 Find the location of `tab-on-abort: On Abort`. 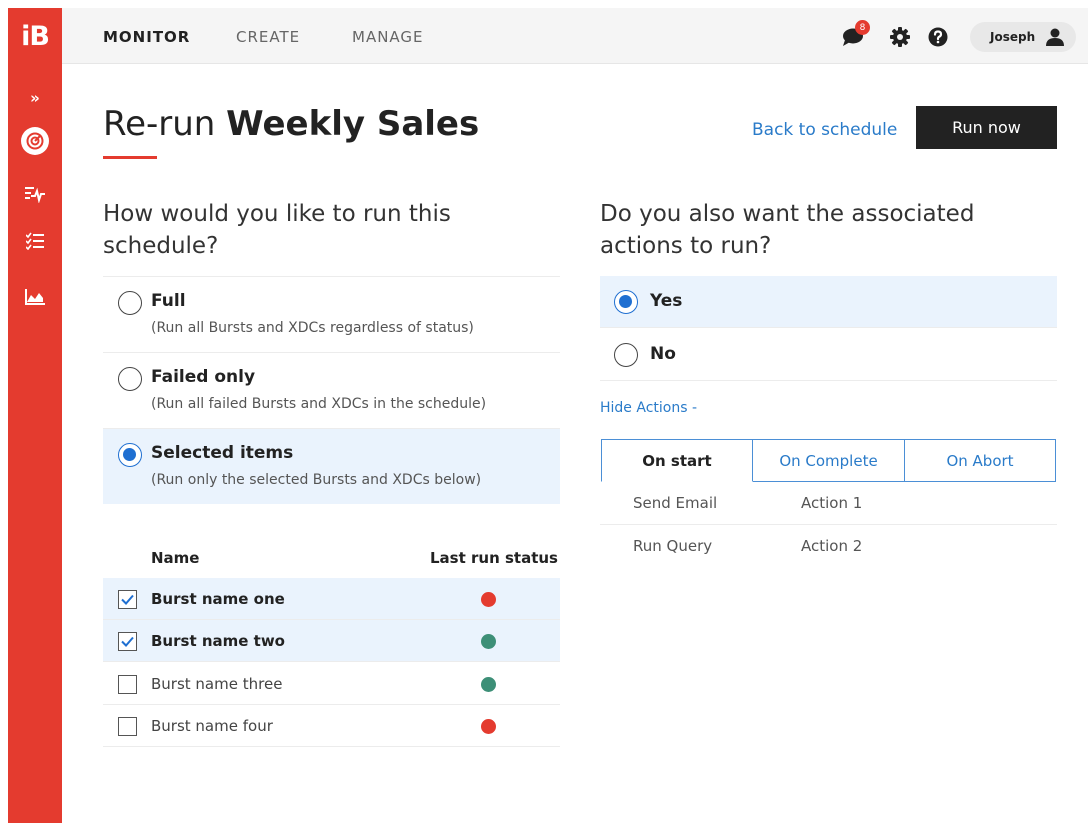

tab-on-abort: On Abort is located at coordinates (980, 460).